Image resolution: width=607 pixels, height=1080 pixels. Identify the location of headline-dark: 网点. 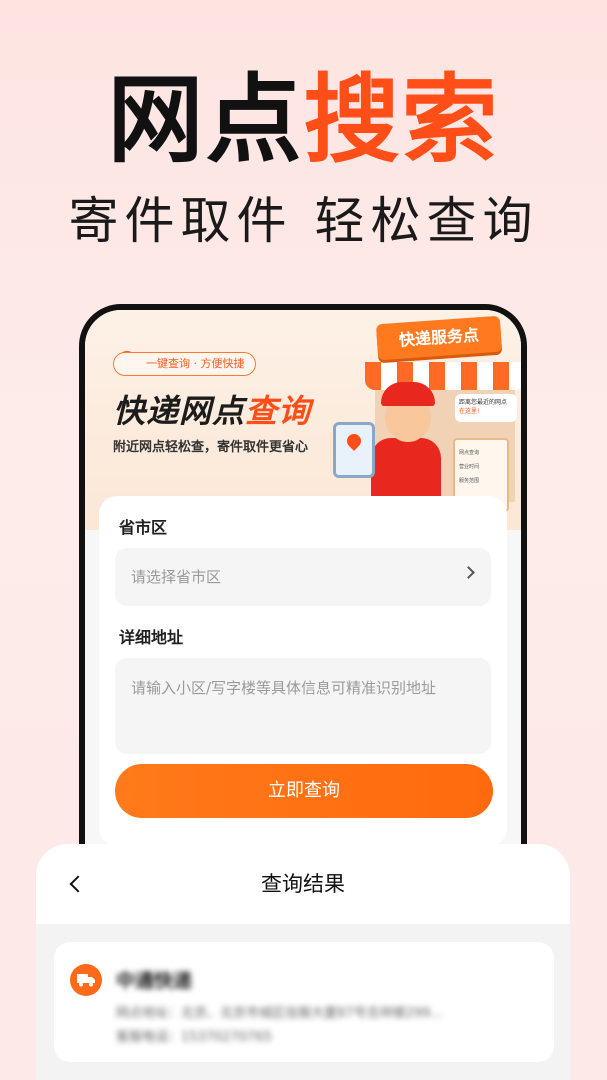
(205, 120).